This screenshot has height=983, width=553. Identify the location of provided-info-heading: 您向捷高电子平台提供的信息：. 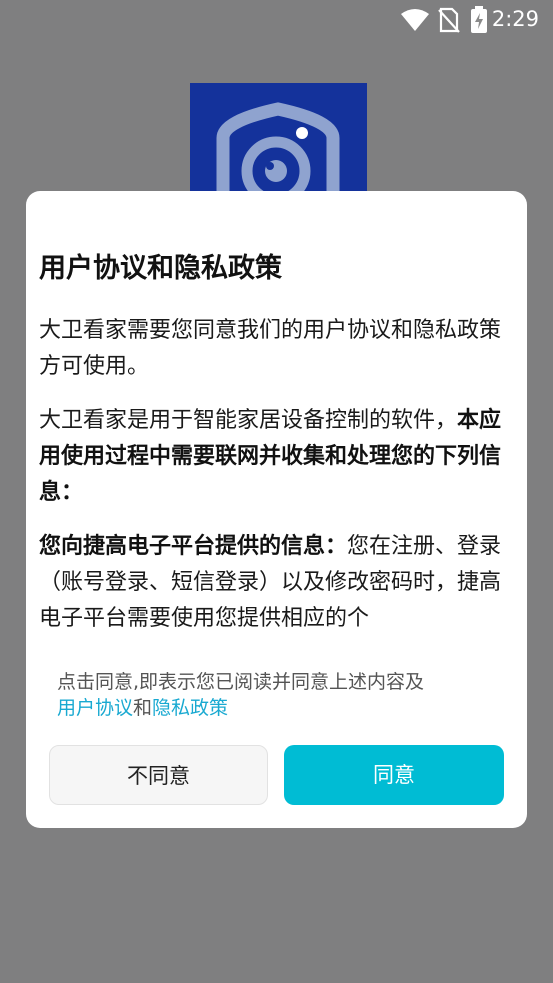
(193, 546).